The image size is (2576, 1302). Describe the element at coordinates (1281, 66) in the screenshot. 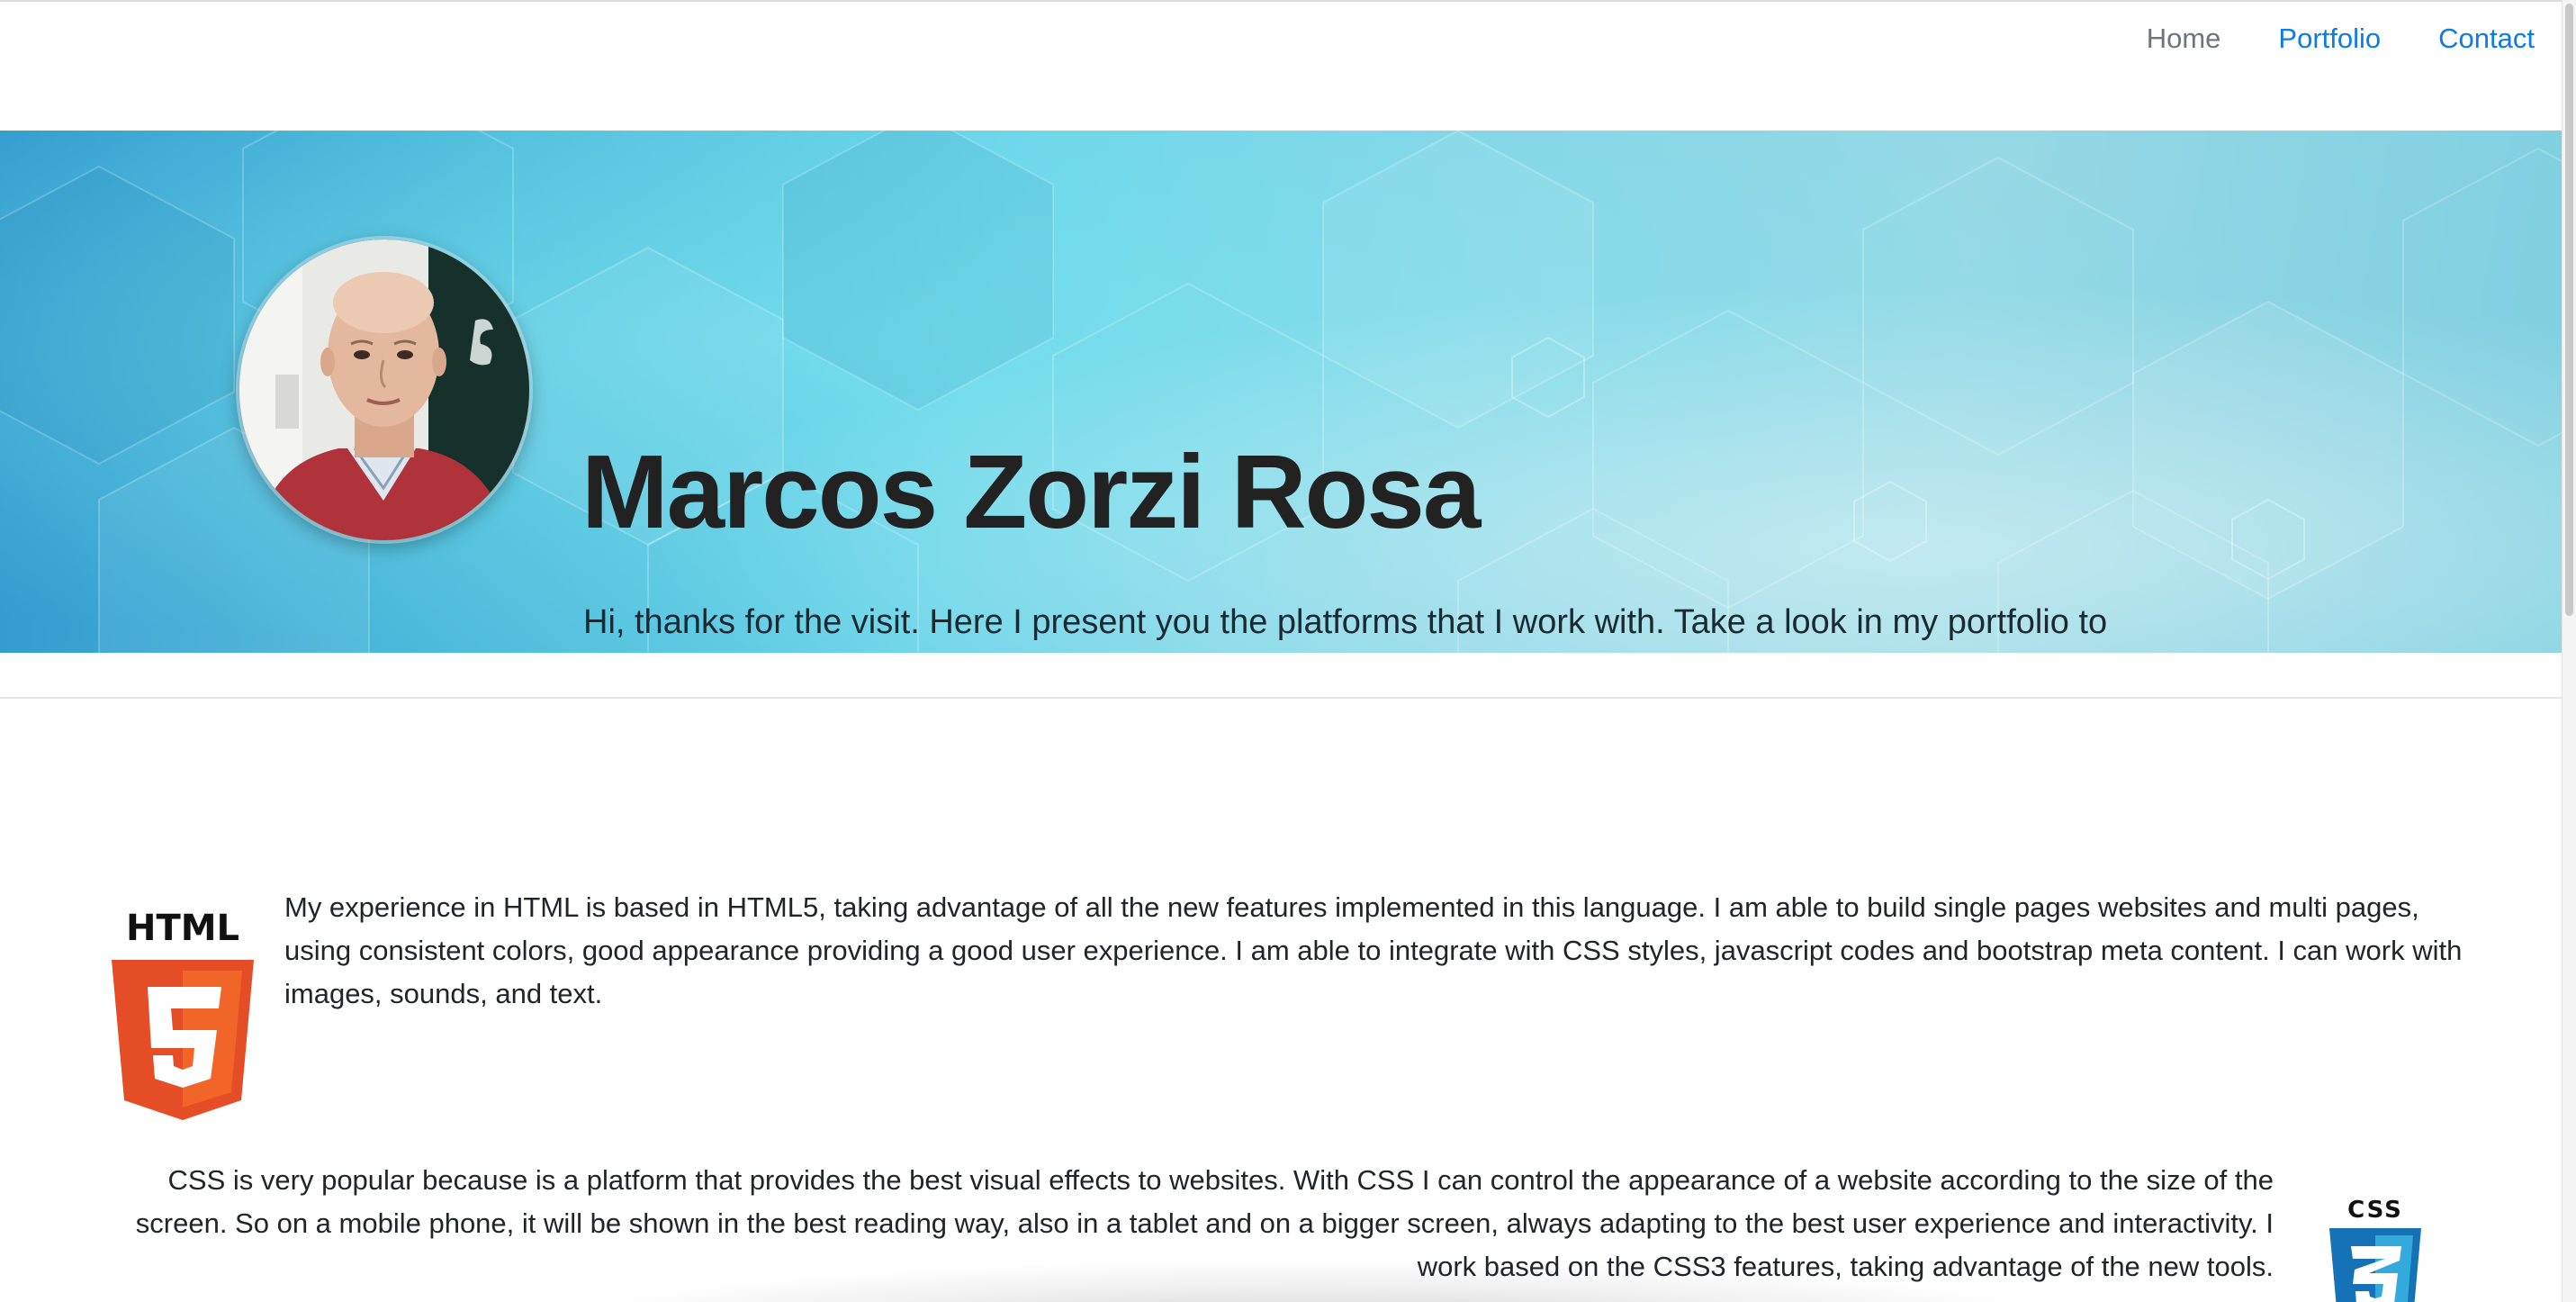

I see `navbar: Home Portfolio Contact` at that location.